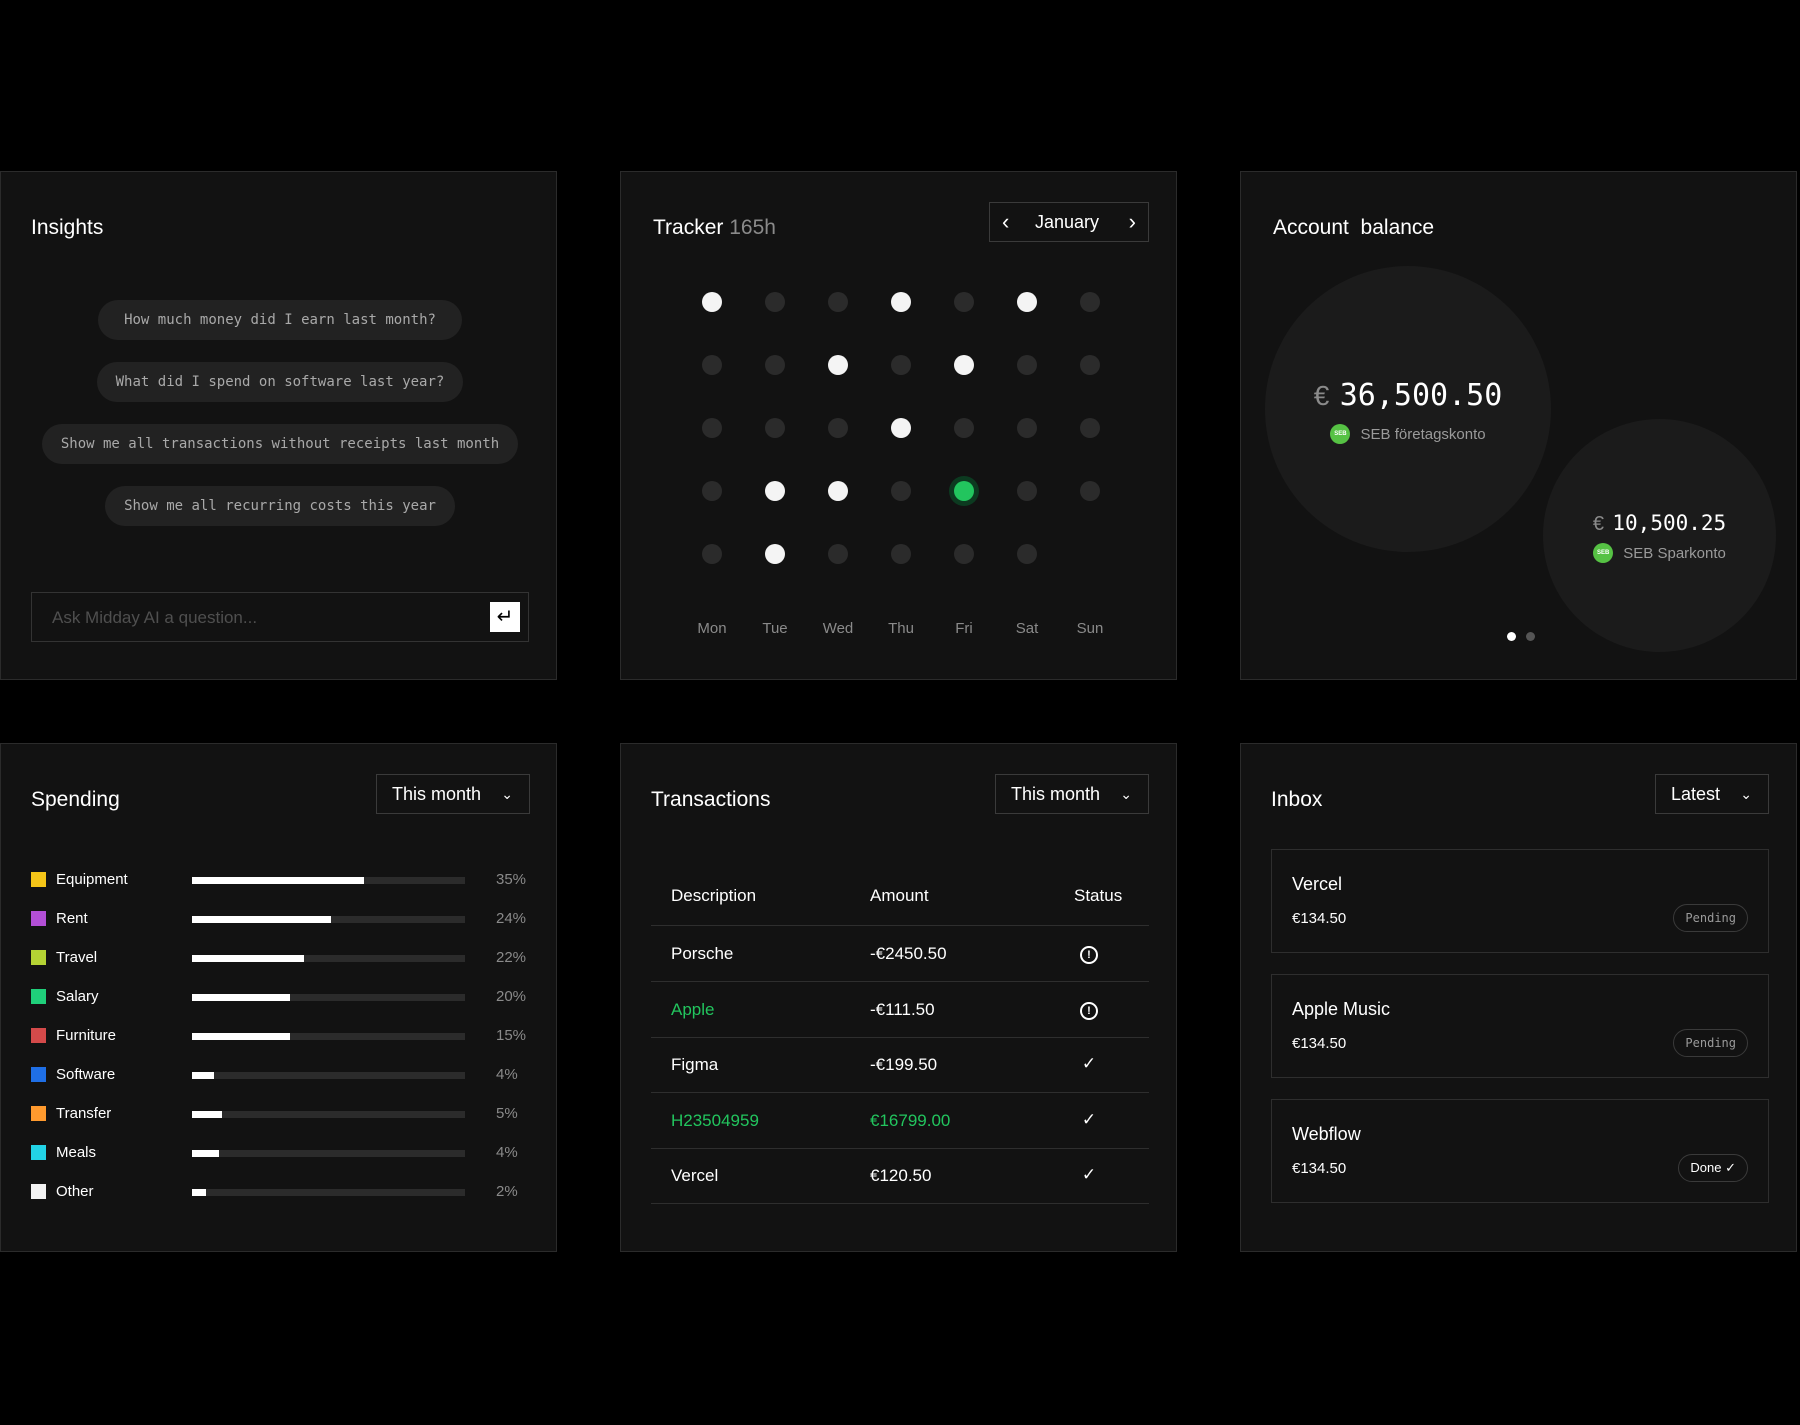  Describe the element at coordinates (280, 320) in the screenshot. I see `insight-question-chip: How much money did I earn last month?` at that location.